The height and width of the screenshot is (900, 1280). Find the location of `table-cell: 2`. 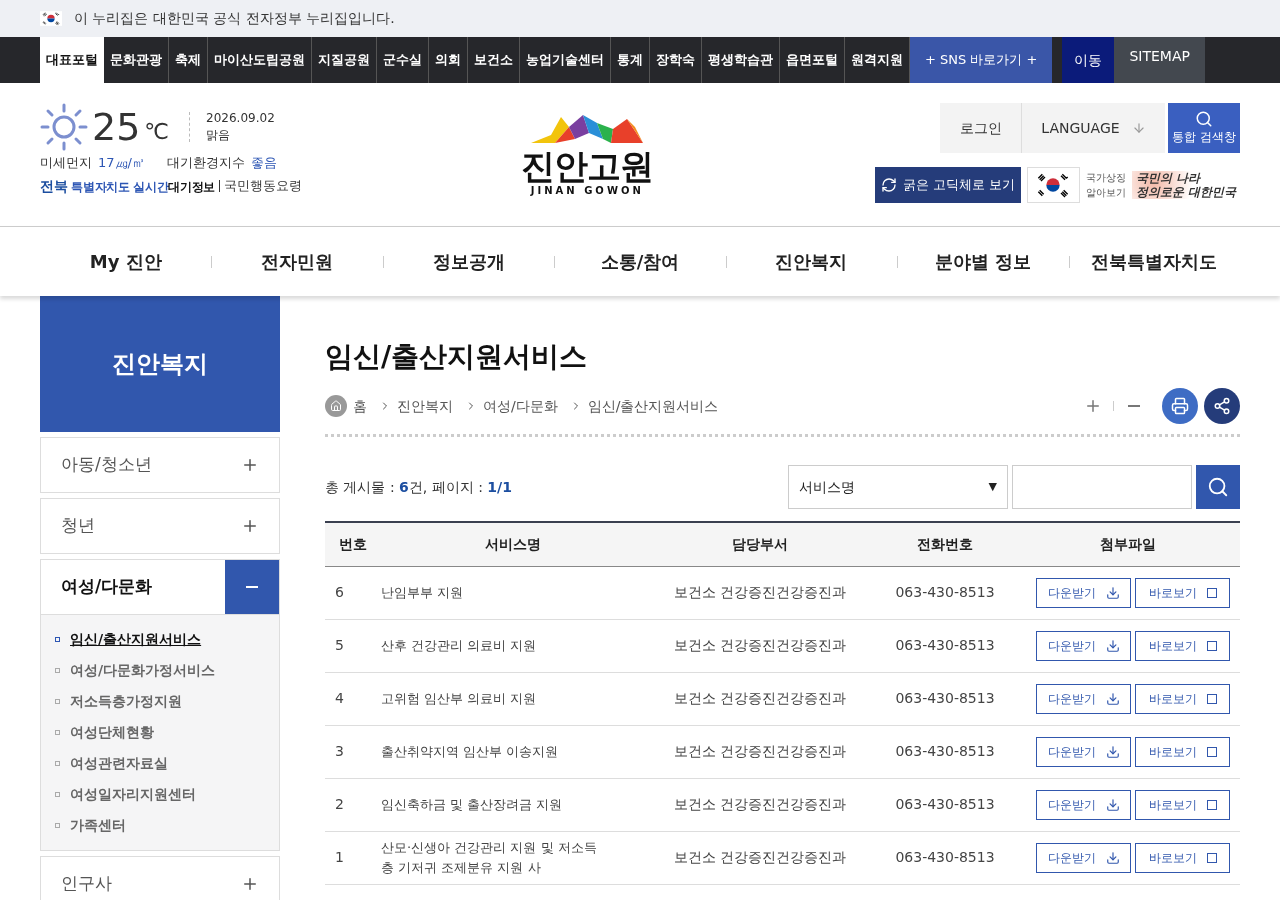

table-cell: 2 is located at coordinates (339, 804).